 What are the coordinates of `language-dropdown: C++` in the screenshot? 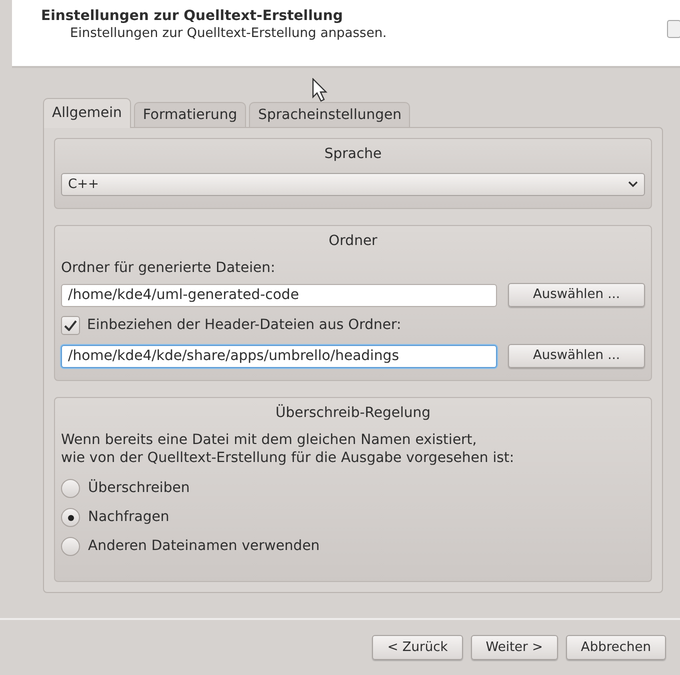 It's located at (353, 184).